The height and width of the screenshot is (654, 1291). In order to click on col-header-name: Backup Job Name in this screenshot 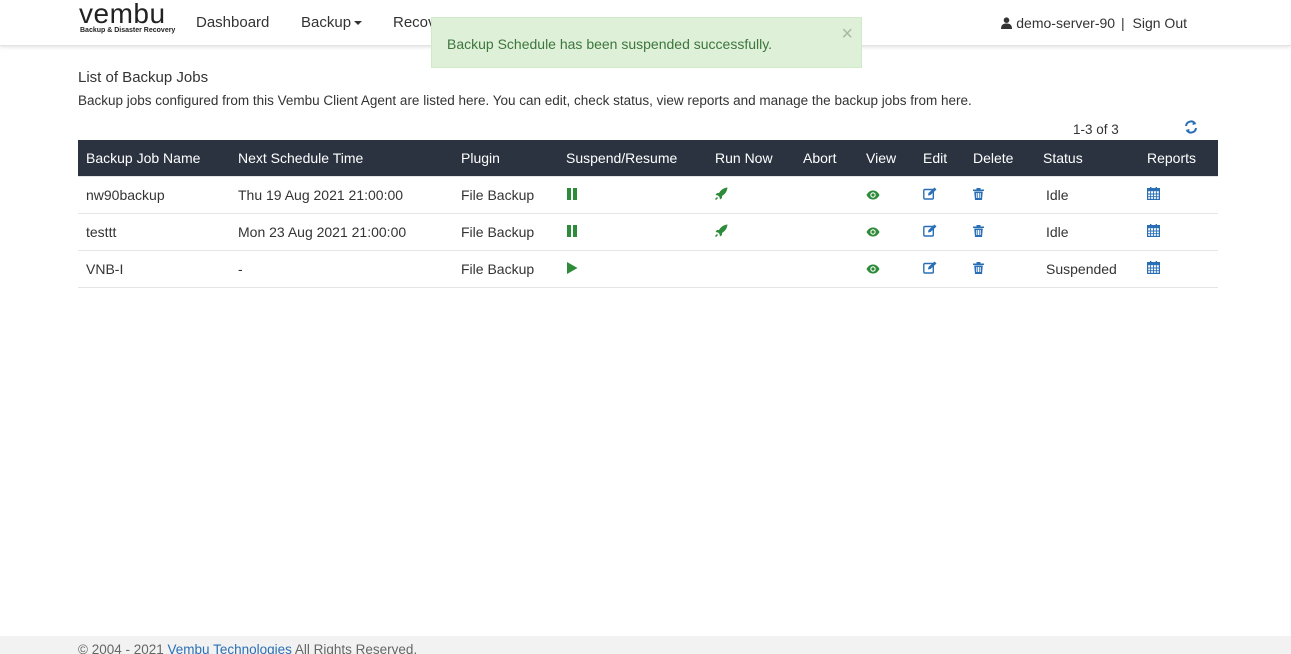, I will do `click(154, 158)`.